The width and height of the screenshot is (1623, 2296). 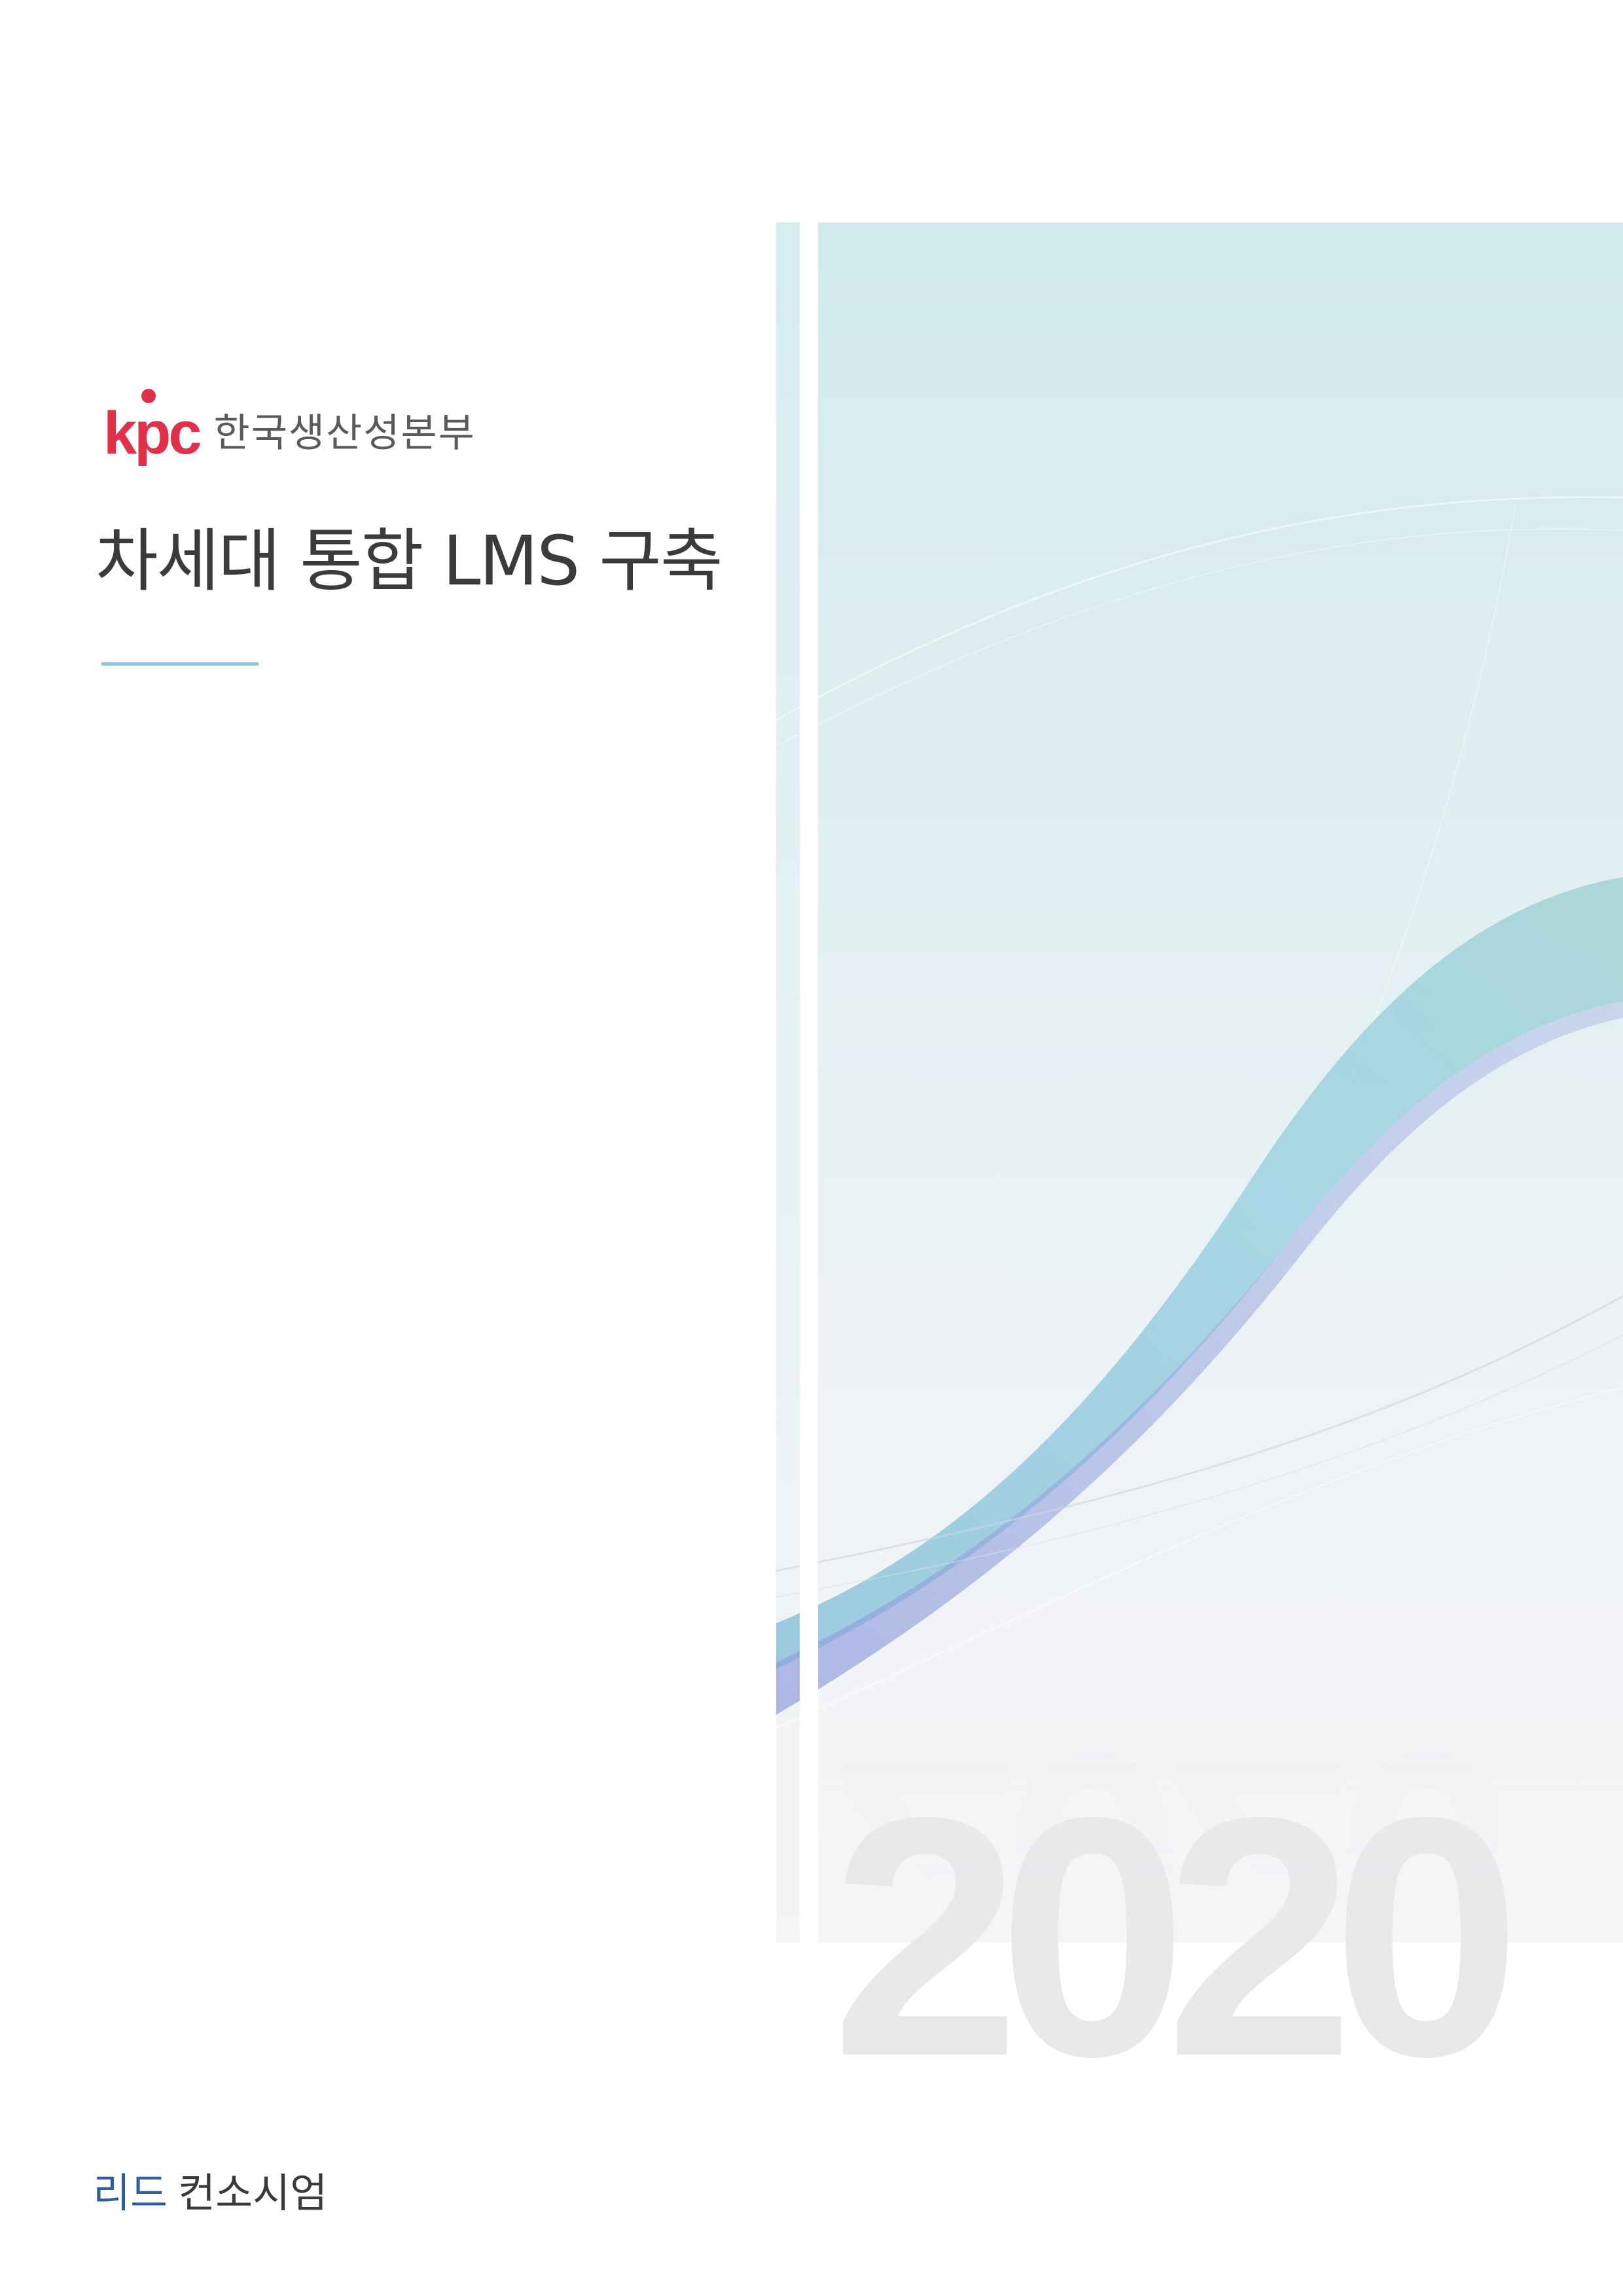 I want to click on year-reflection: 2020, so click(x=1165, y=1872).